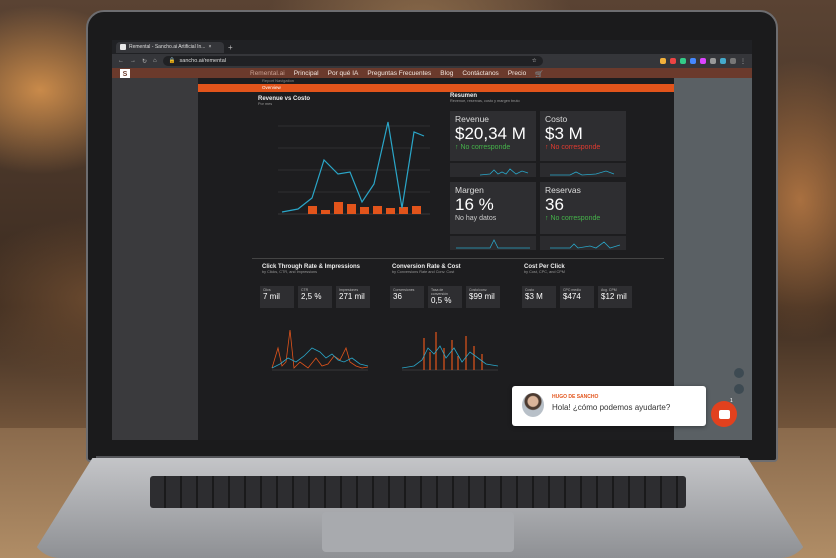 The height and width of the screenshot is (558, 836). Describe the element at coordinates (418, 492) in the screenshot. I see `laptop-keyboard` at that location.